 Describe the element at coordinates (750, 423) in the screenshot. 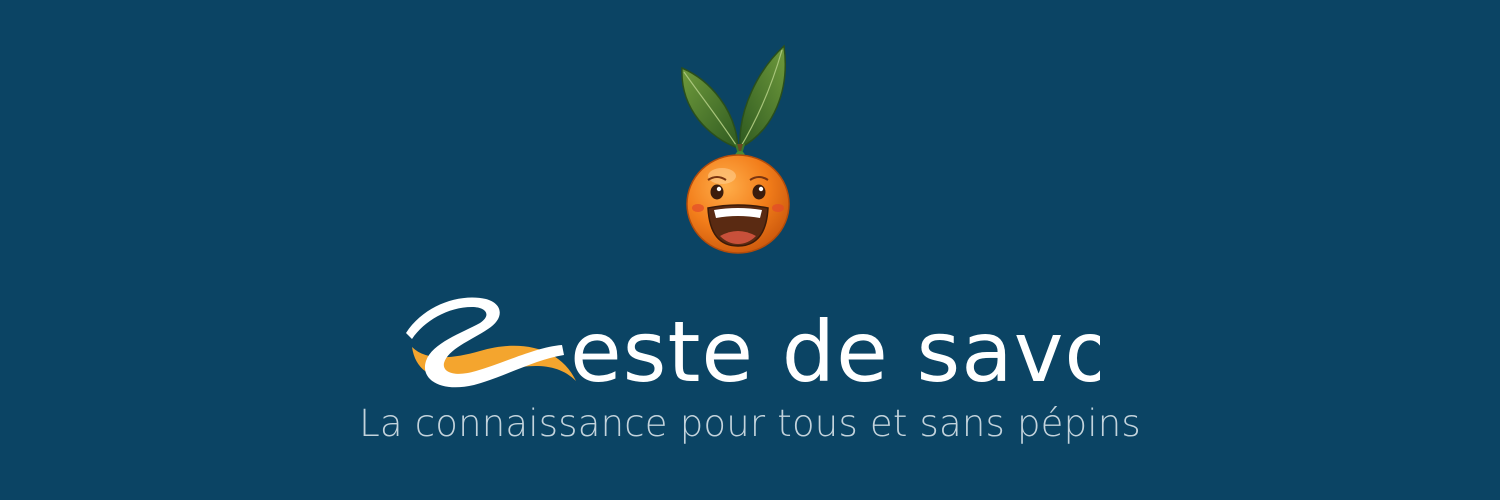

I see `tagline: La connaissance pour tous et sans pépins` at that location.